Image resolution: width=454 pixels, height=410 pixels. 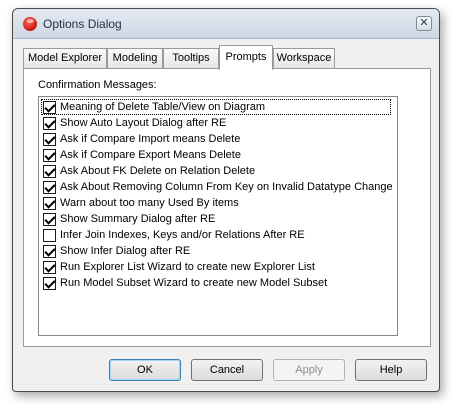 What do you see at coordinates (226, 24) in the screenshot?
I see `title-bar: Options Dialog ✕` at bounding box center [226, 24].